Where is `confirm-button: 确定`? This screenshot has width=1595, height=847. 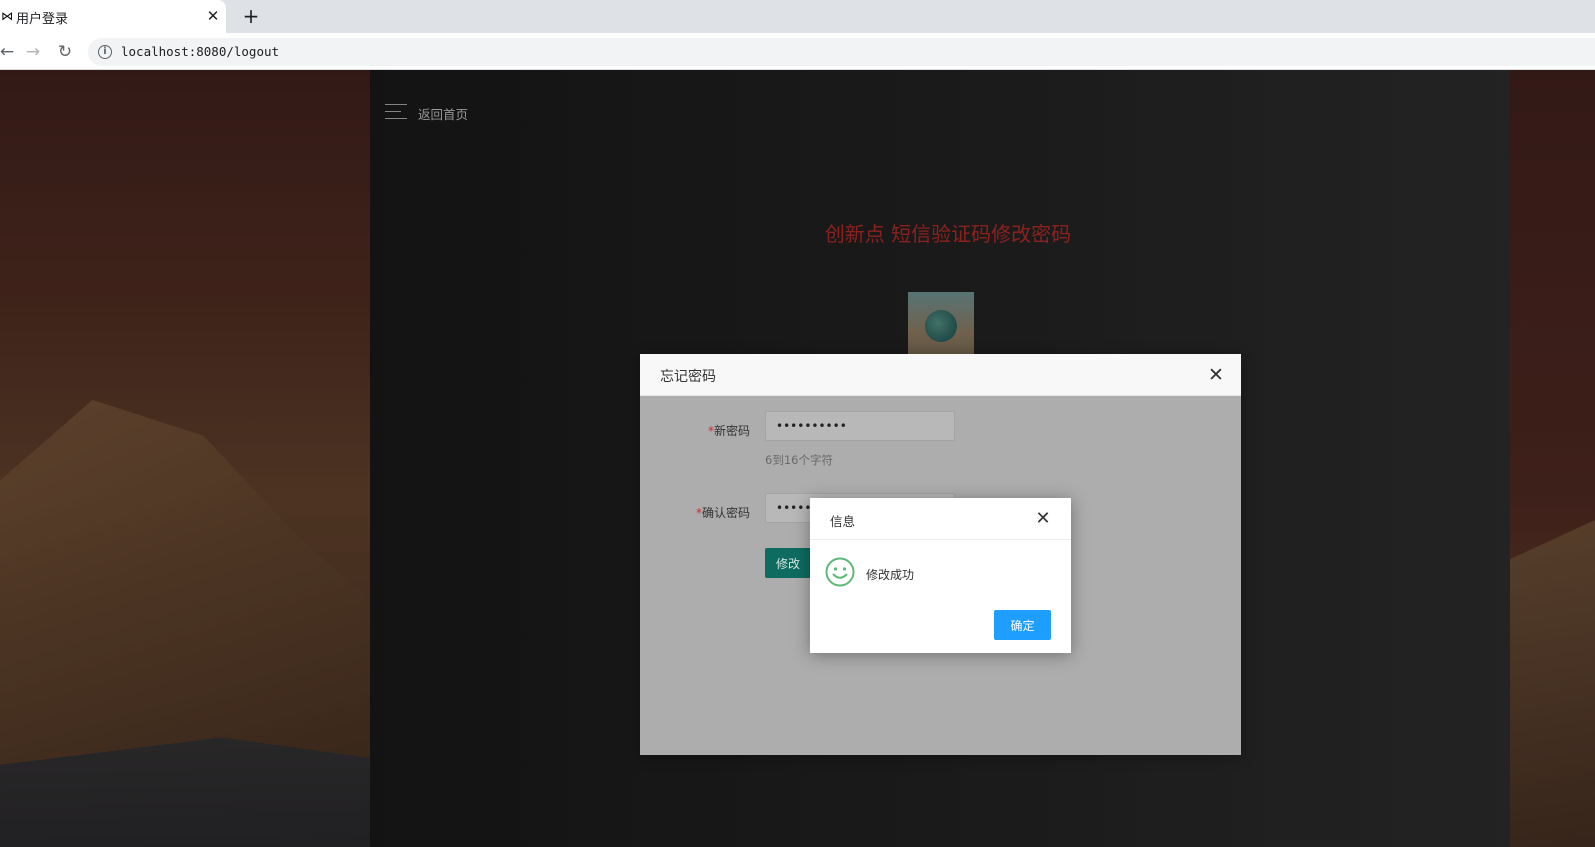
confirm-button: 确定 is located at coordinates (1022, 625).